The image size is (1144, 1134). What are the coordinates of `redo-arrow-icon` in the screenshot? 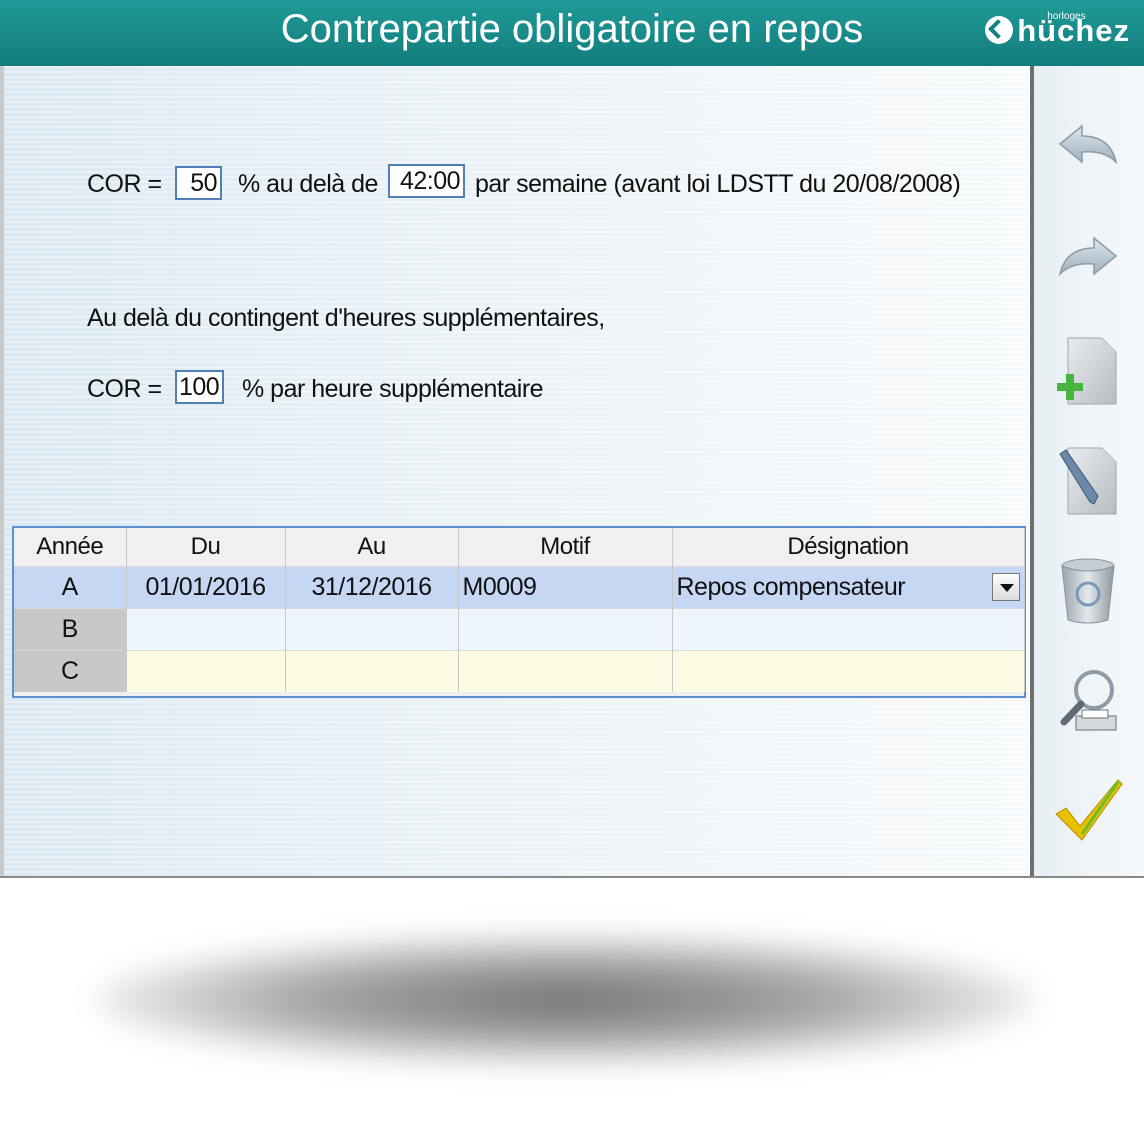 It's located at (1088, 262).